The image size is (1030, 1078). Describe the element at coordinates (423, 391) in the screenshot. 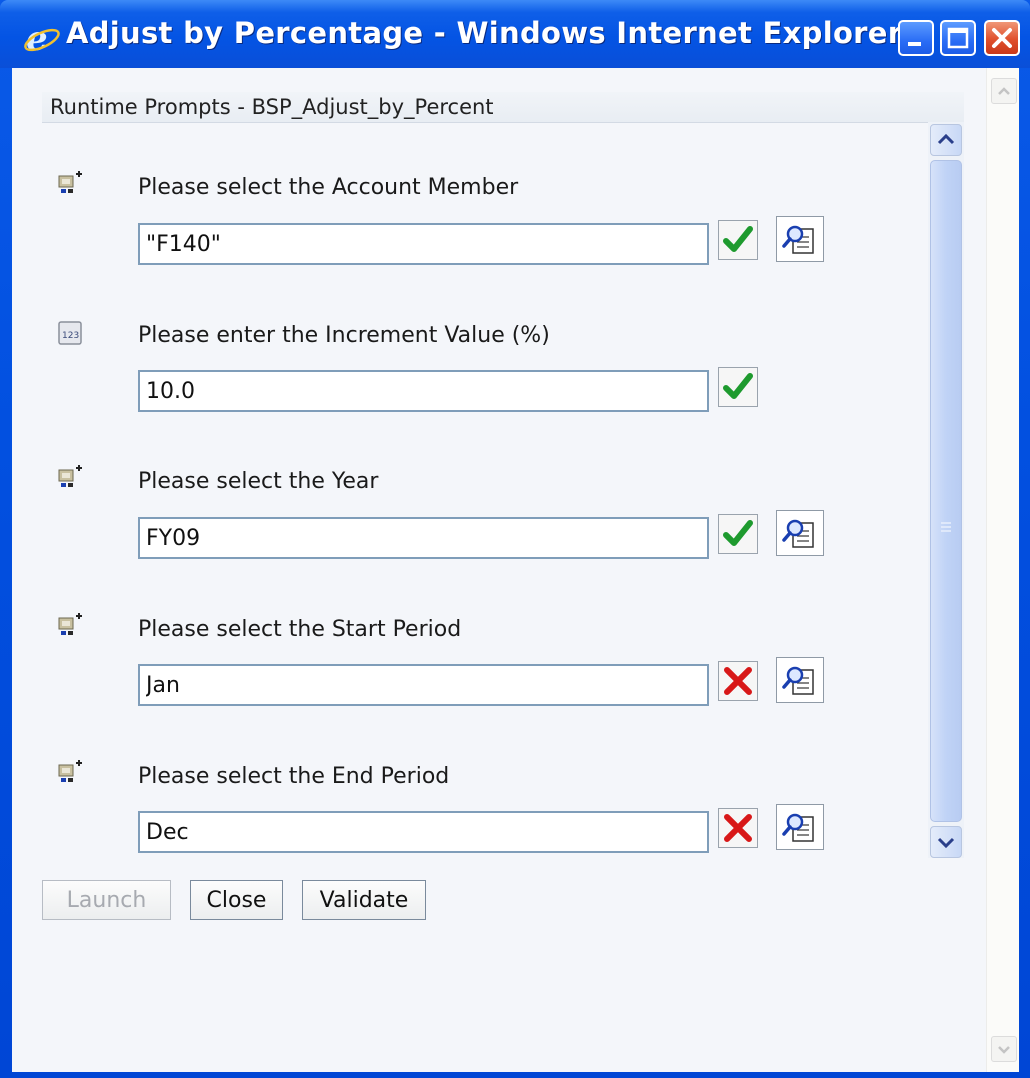

I see `increment-value-input` at that location.